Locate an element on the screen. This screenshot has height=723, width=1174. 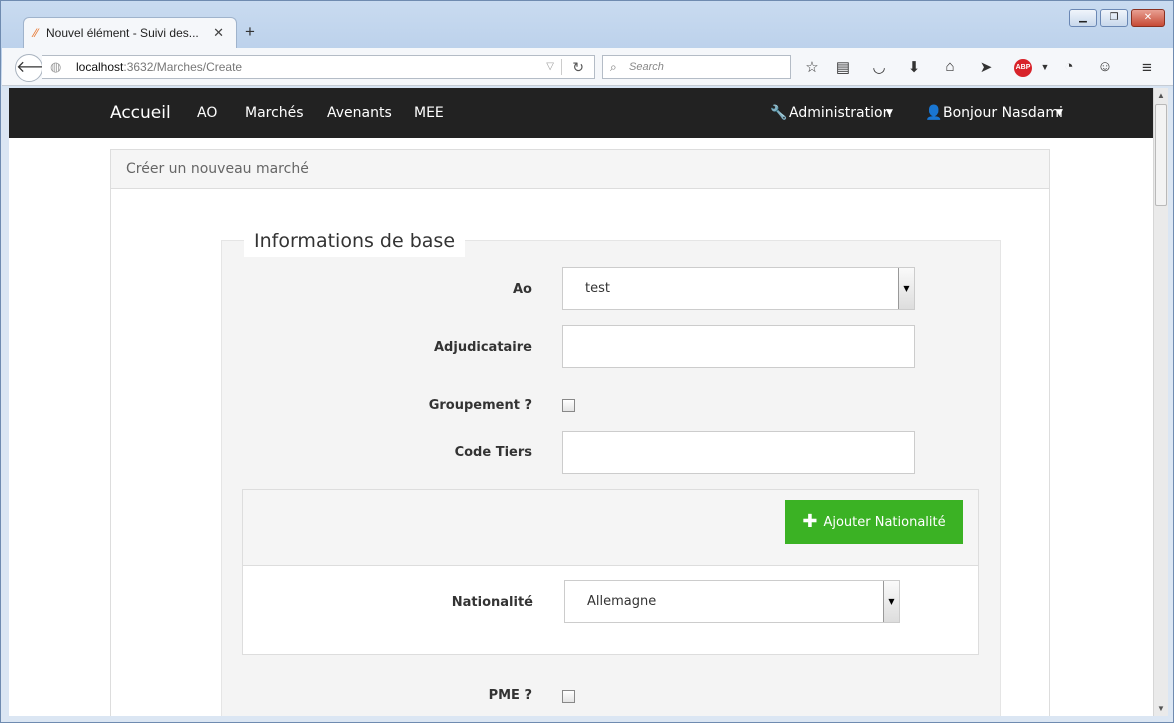
scroll-down-icon: ▼ is located at coordinates (1161, 708).